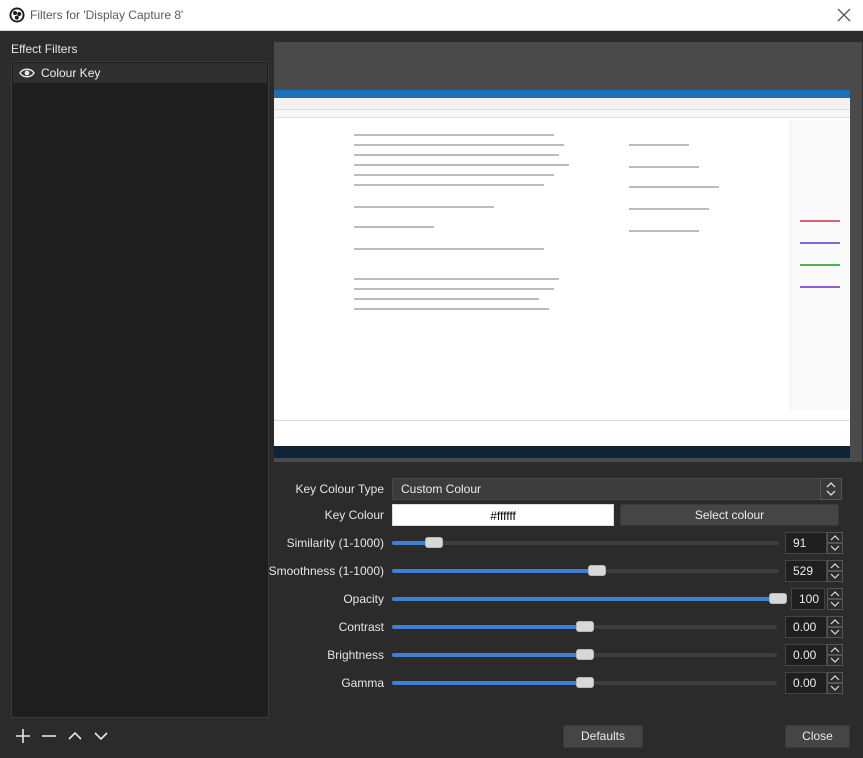 The image size is (863, 758). Describe the element at coordinates (140, 73) in the screenshot. I see `filter-item-colour-key: Colour Key` at that location.